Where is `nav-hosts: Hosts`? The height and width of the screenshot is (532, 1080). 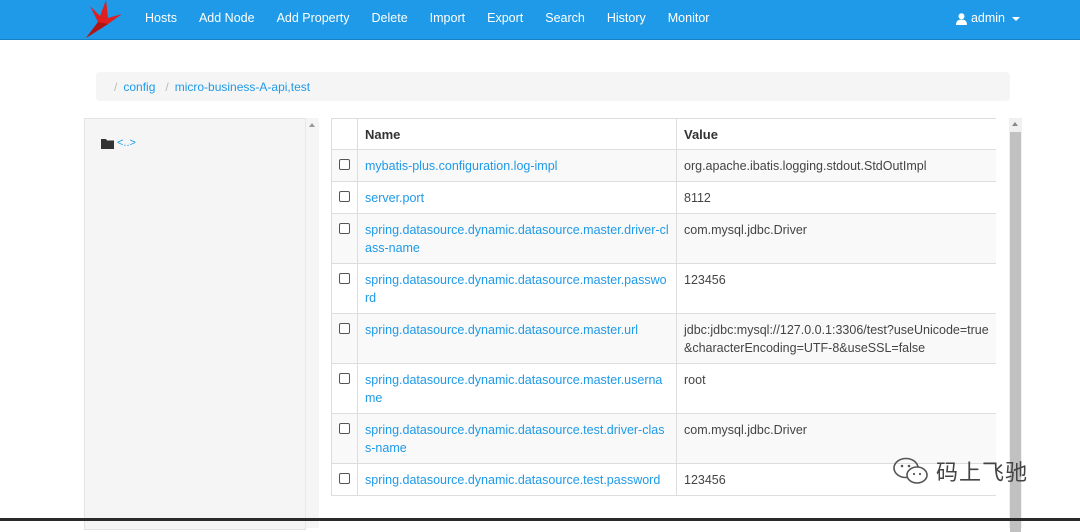 nav-hosts: Hosts is located at coordinates (161, 19).